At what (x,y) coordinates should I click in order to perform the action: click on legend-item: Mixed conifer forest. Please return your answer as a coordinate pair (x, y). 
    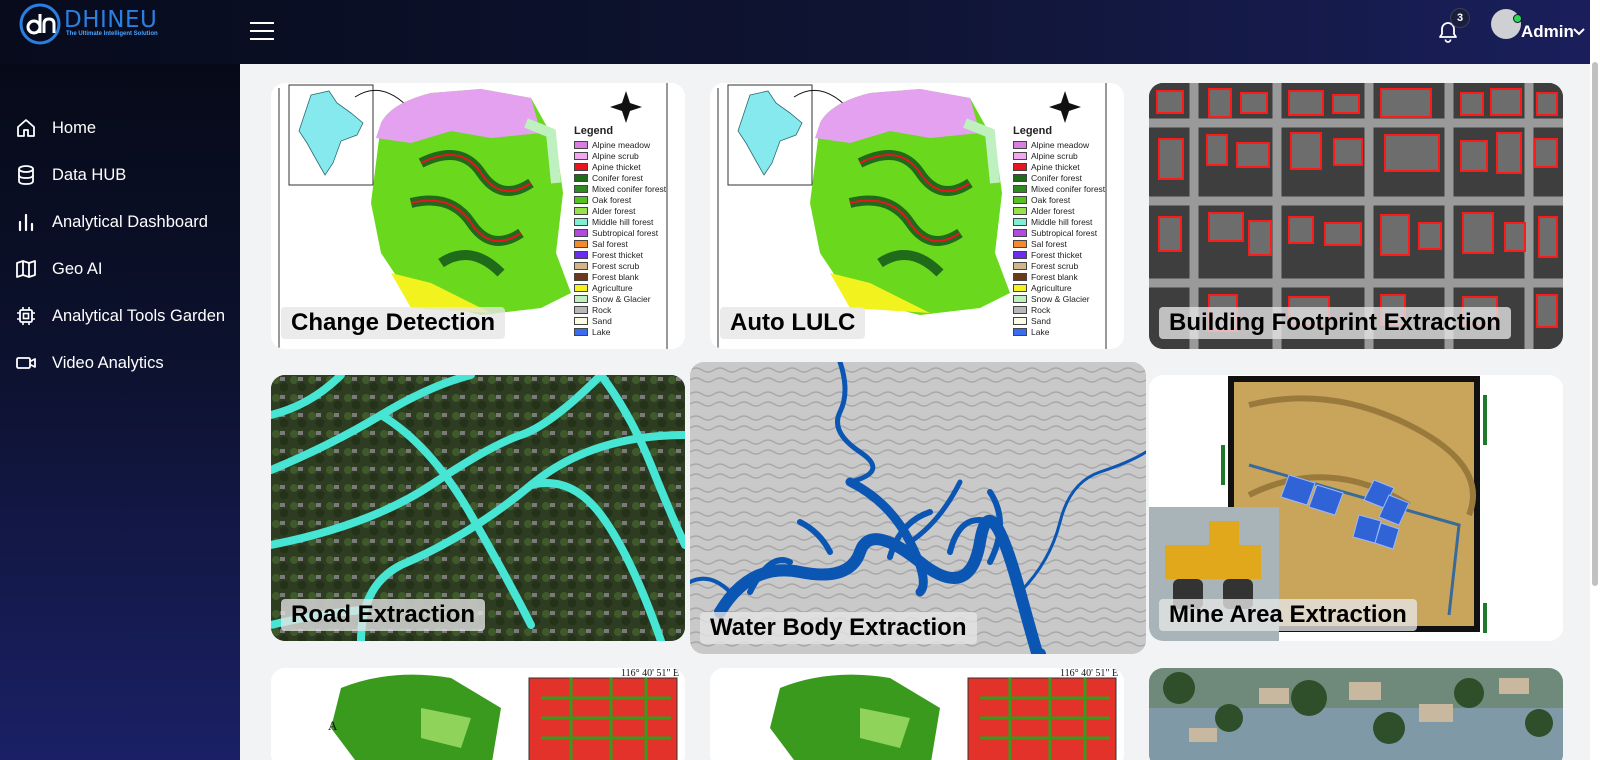
    Looking at the image, I should click on (1068, 188).